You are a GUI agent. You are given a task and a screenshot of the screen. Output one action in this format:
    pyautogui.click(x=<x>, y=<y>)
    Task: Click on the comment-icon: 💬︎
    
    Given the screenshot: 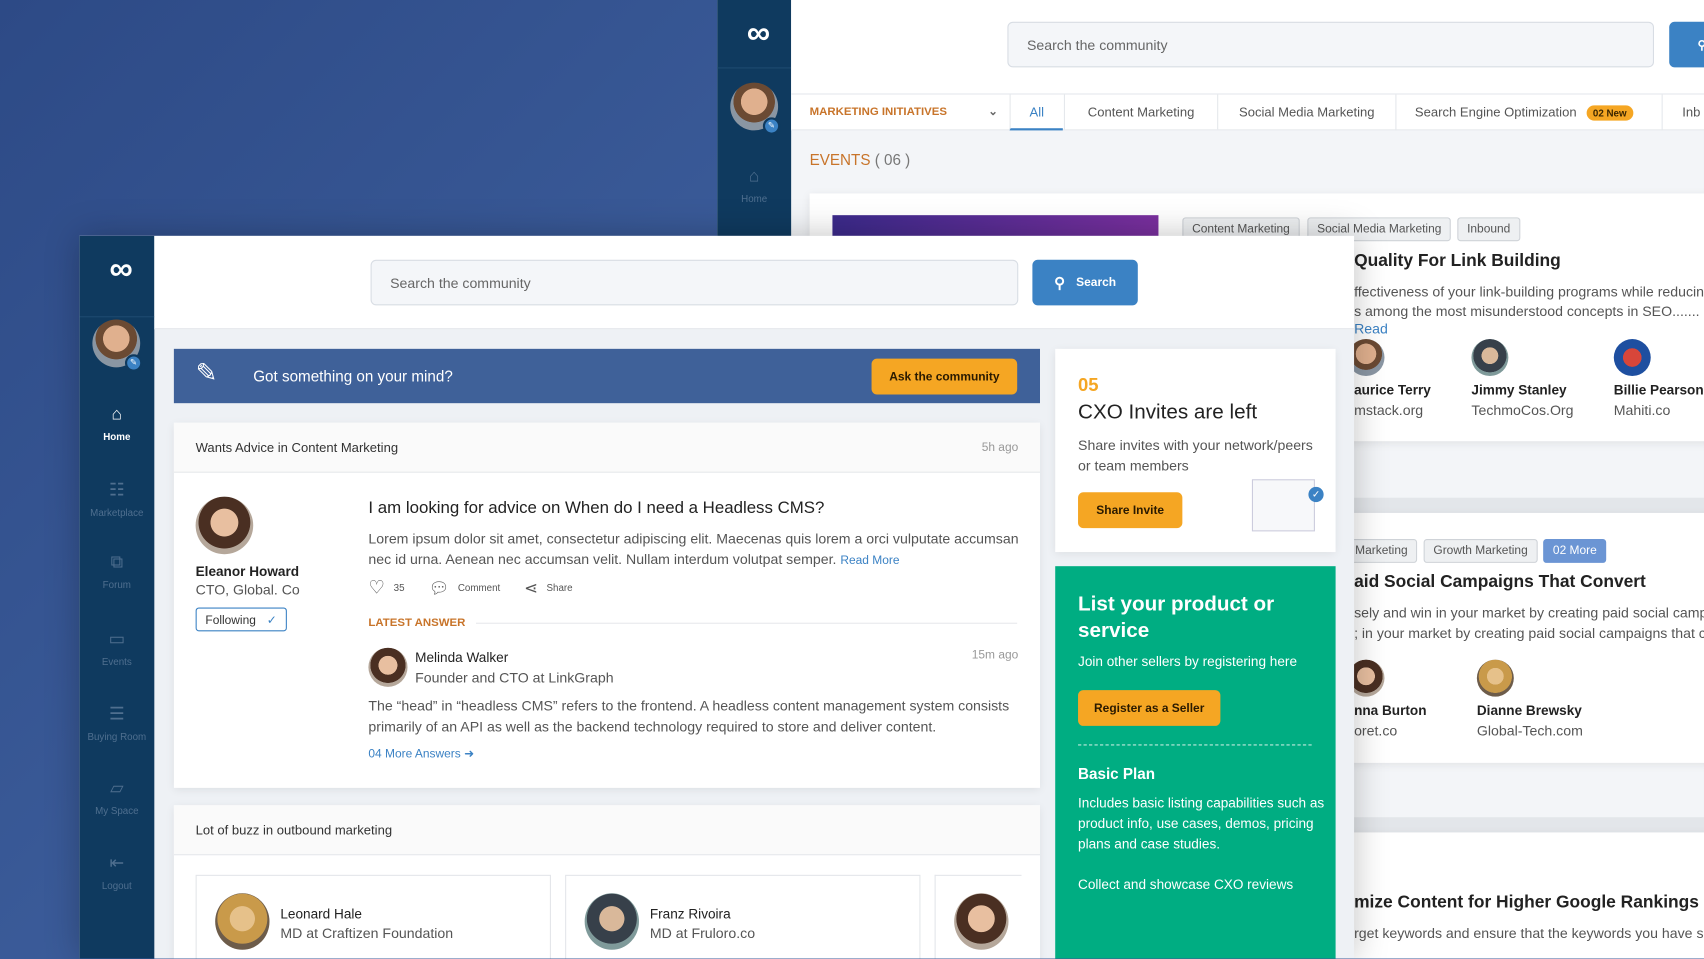 What is the action you would take?
    pyautogui.click(x=438, y=587)
    